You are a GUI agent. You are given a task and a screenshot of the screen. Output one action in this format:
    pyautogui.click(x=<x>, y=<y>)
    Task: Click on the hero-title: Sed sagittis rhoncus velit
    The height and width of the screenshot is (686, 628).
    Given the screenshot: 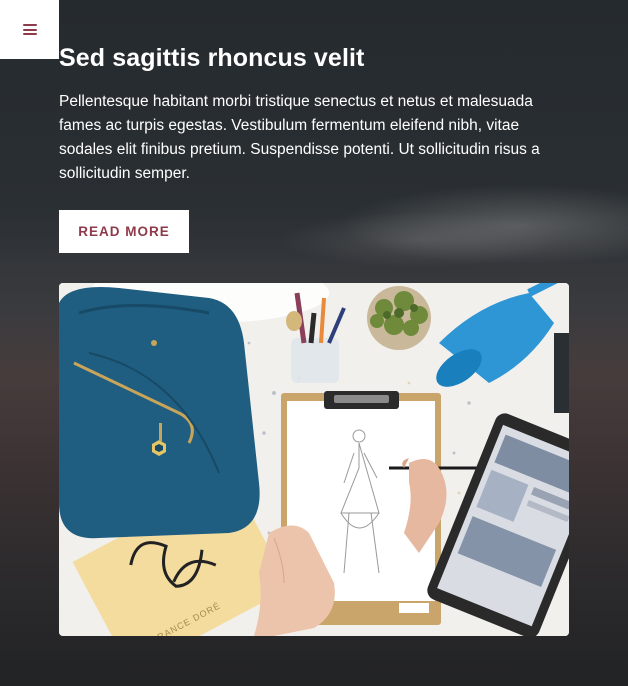 What is the action you would take?
    pyautogui.click(x=212, y=58)
    